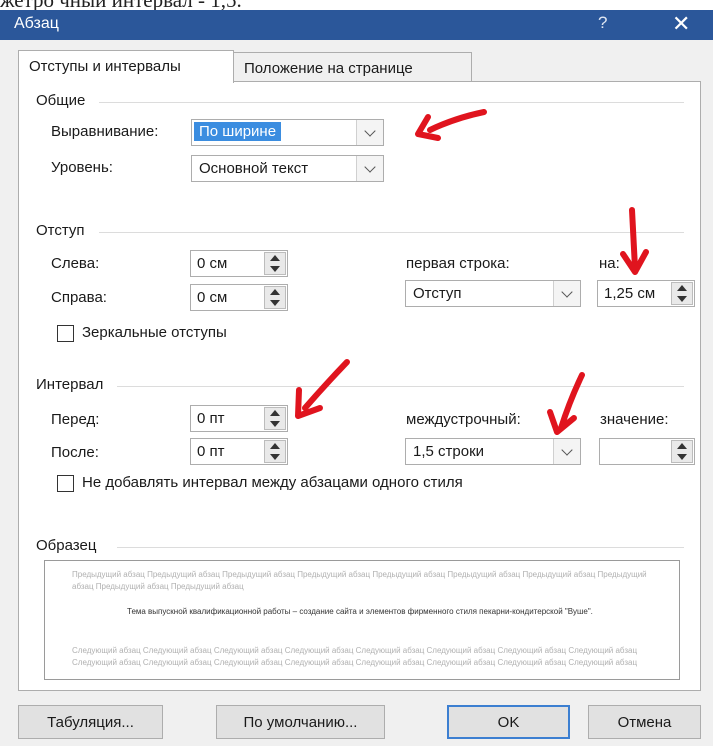  I want to click on level-select: Основной текст, so click(287, 168).